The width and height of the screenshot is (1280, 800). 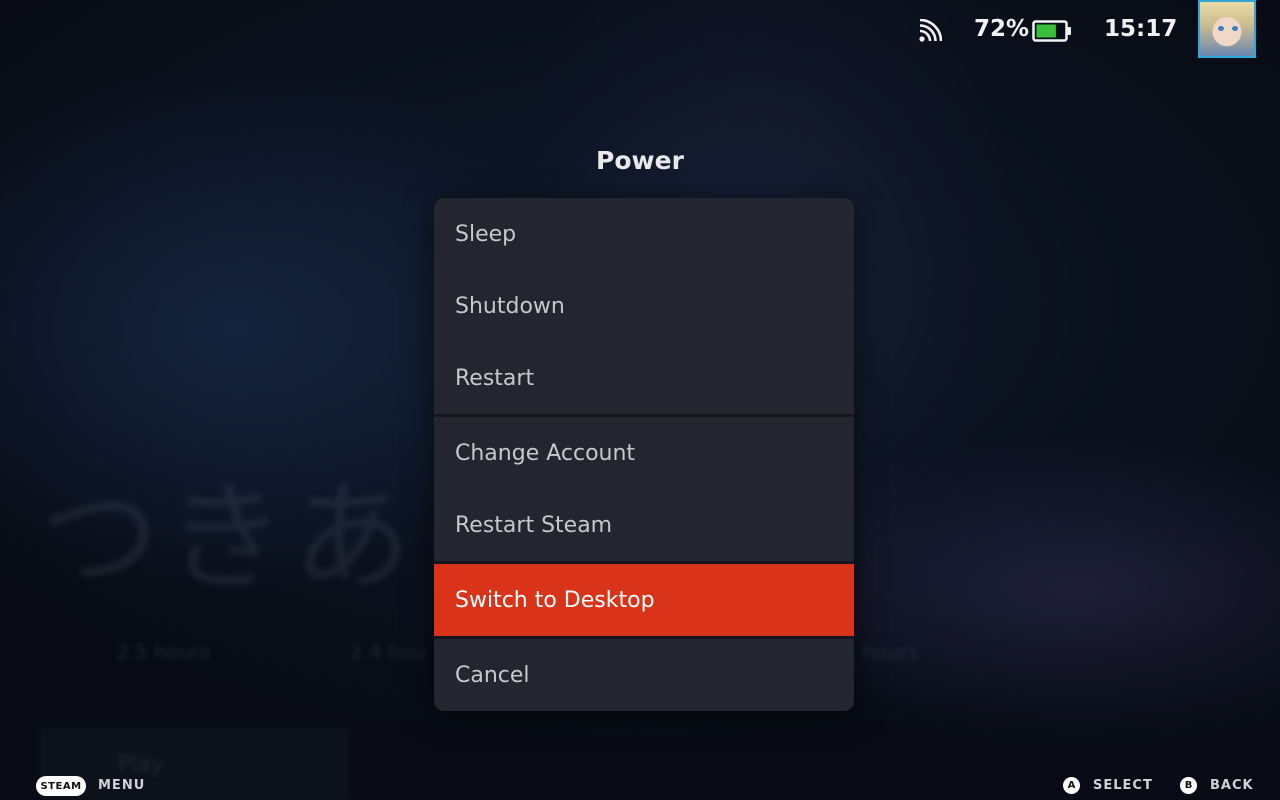 I want to click on a-button-glyph: A, so click(x=1071, y=785).